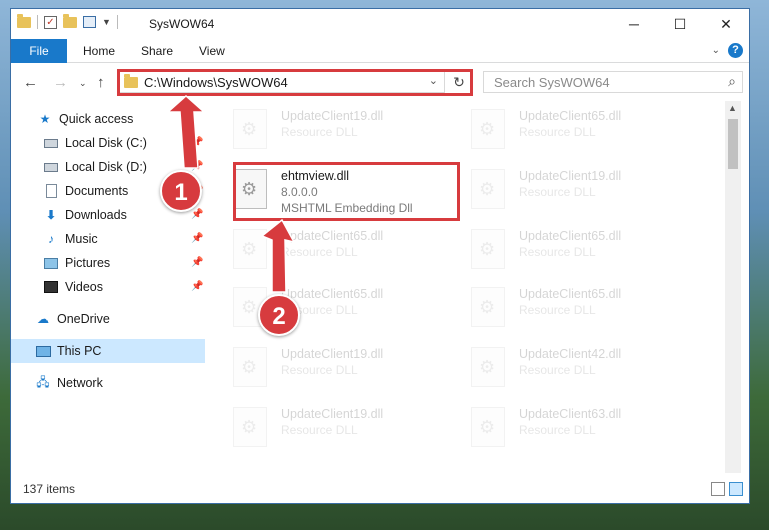 The width and height of the screenshot is (769, 530). I want to click on sidebar-item-label: Network, so click(80, 383).